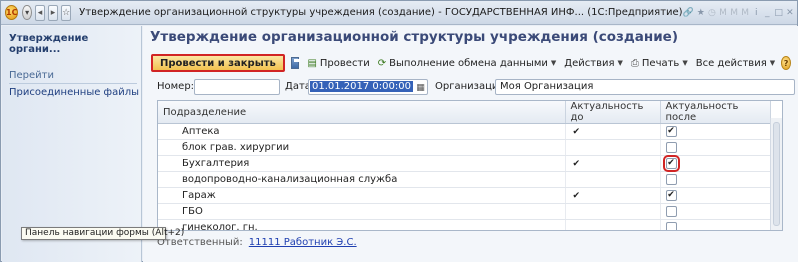 This screenshot has width=800, height=262. Describe the element at coordinates (382, 63) in the screenshot. I see `refresh-icon: ⟳` at that location.